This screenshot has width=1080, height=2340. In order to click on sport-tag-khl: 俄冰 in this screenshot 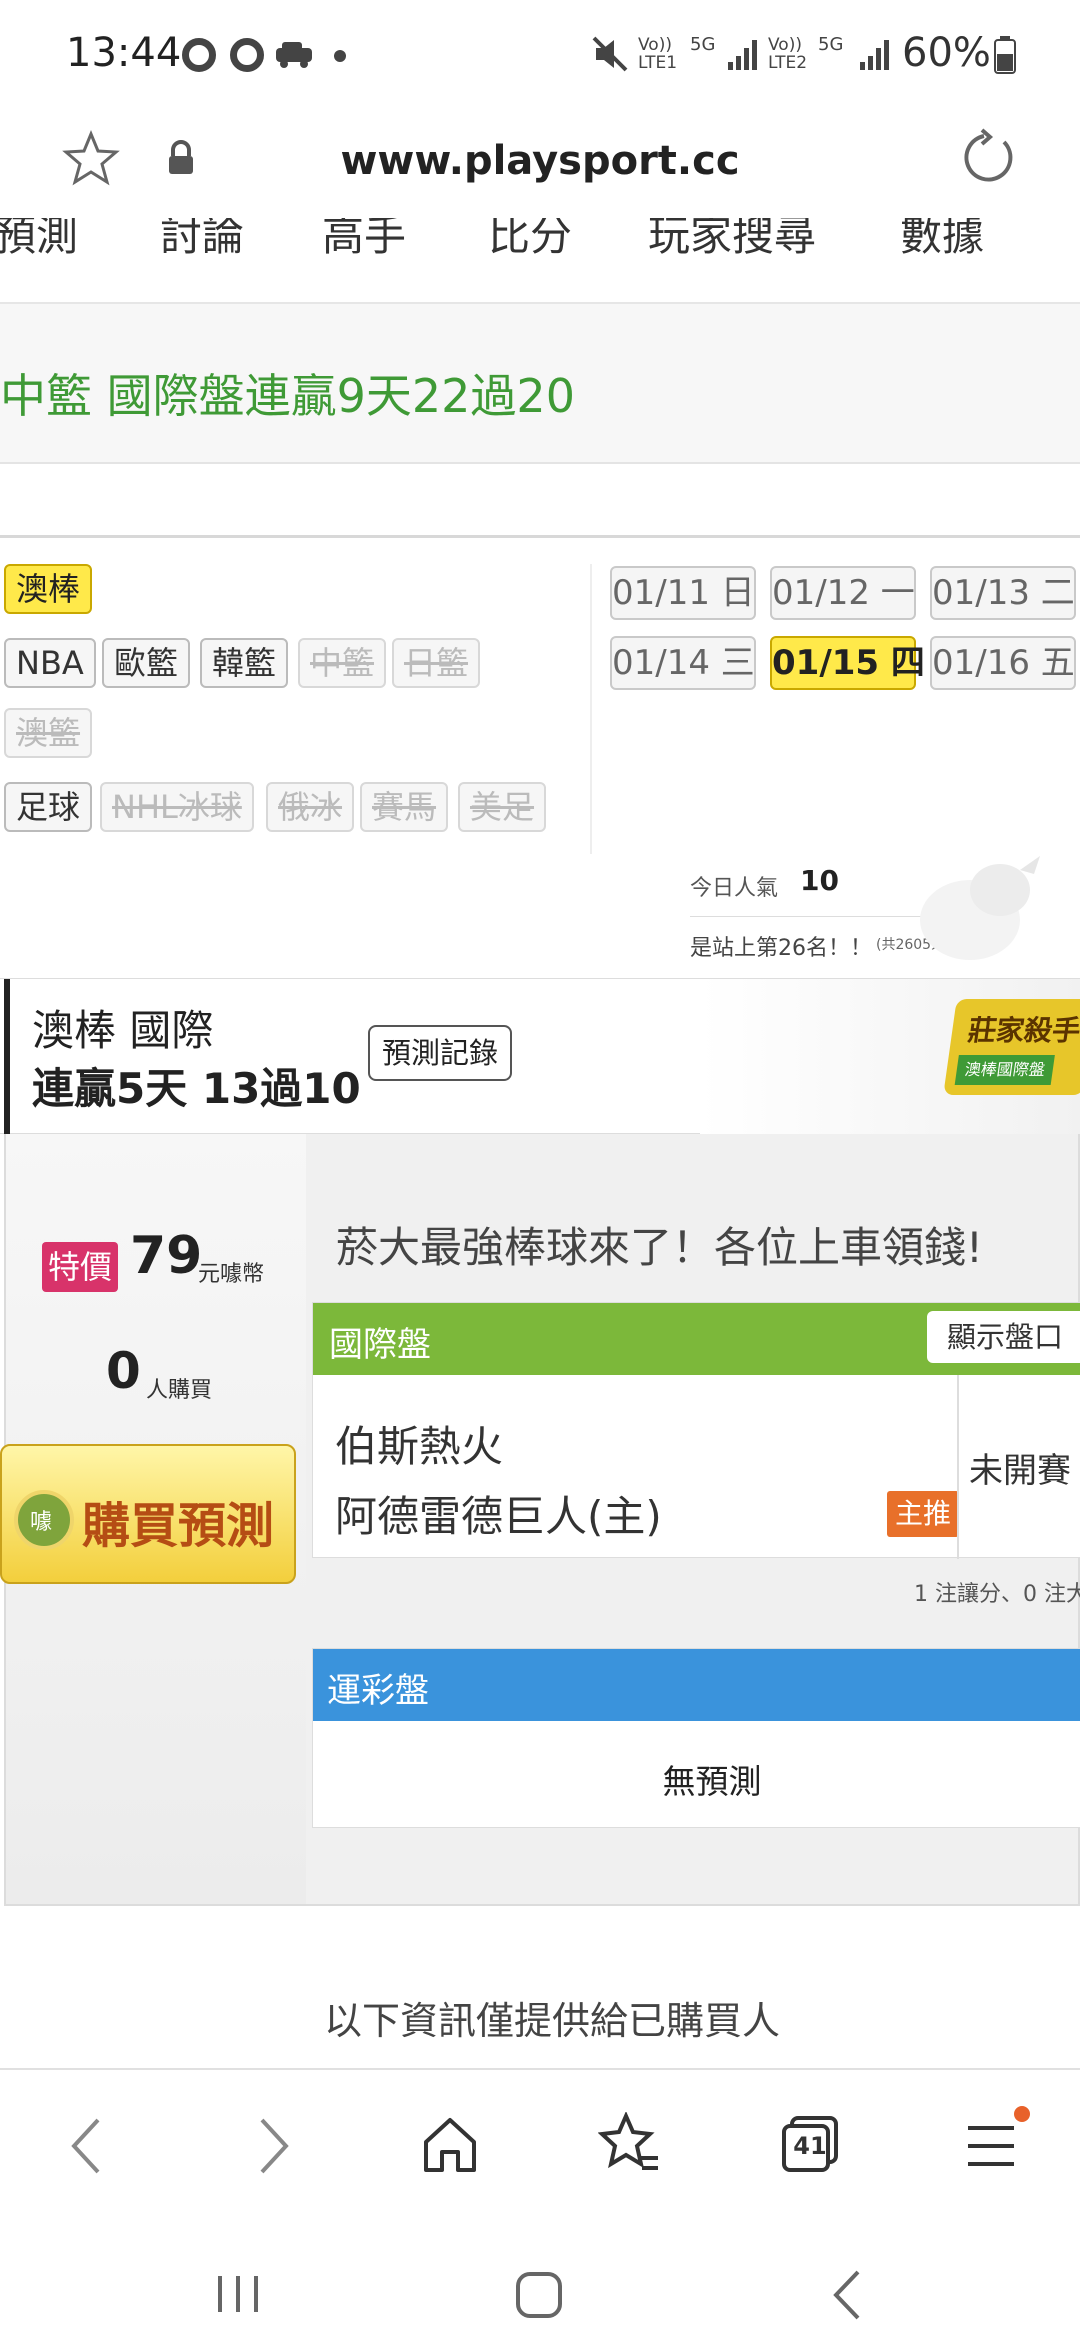, I will do `click(310, 807)`.